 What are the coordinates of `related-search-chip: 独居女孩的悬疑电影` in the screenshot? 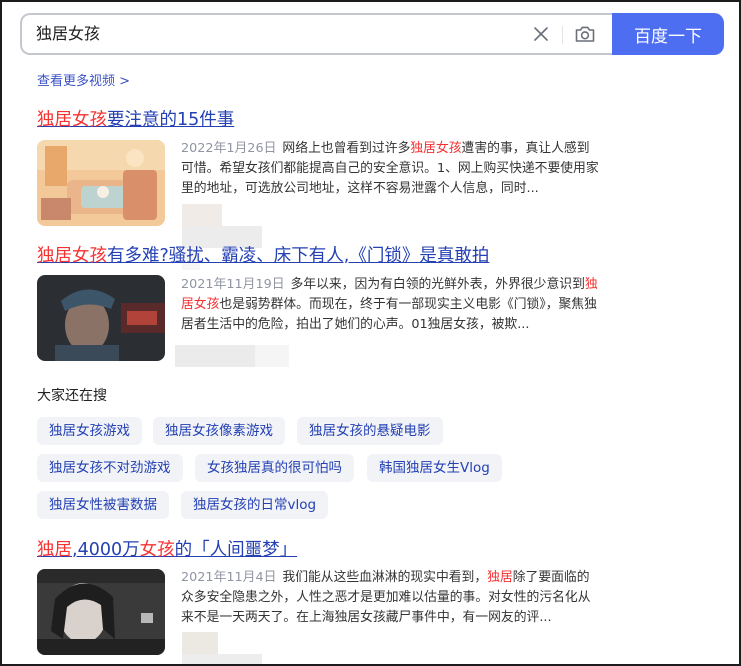 It's located at (370, 431).